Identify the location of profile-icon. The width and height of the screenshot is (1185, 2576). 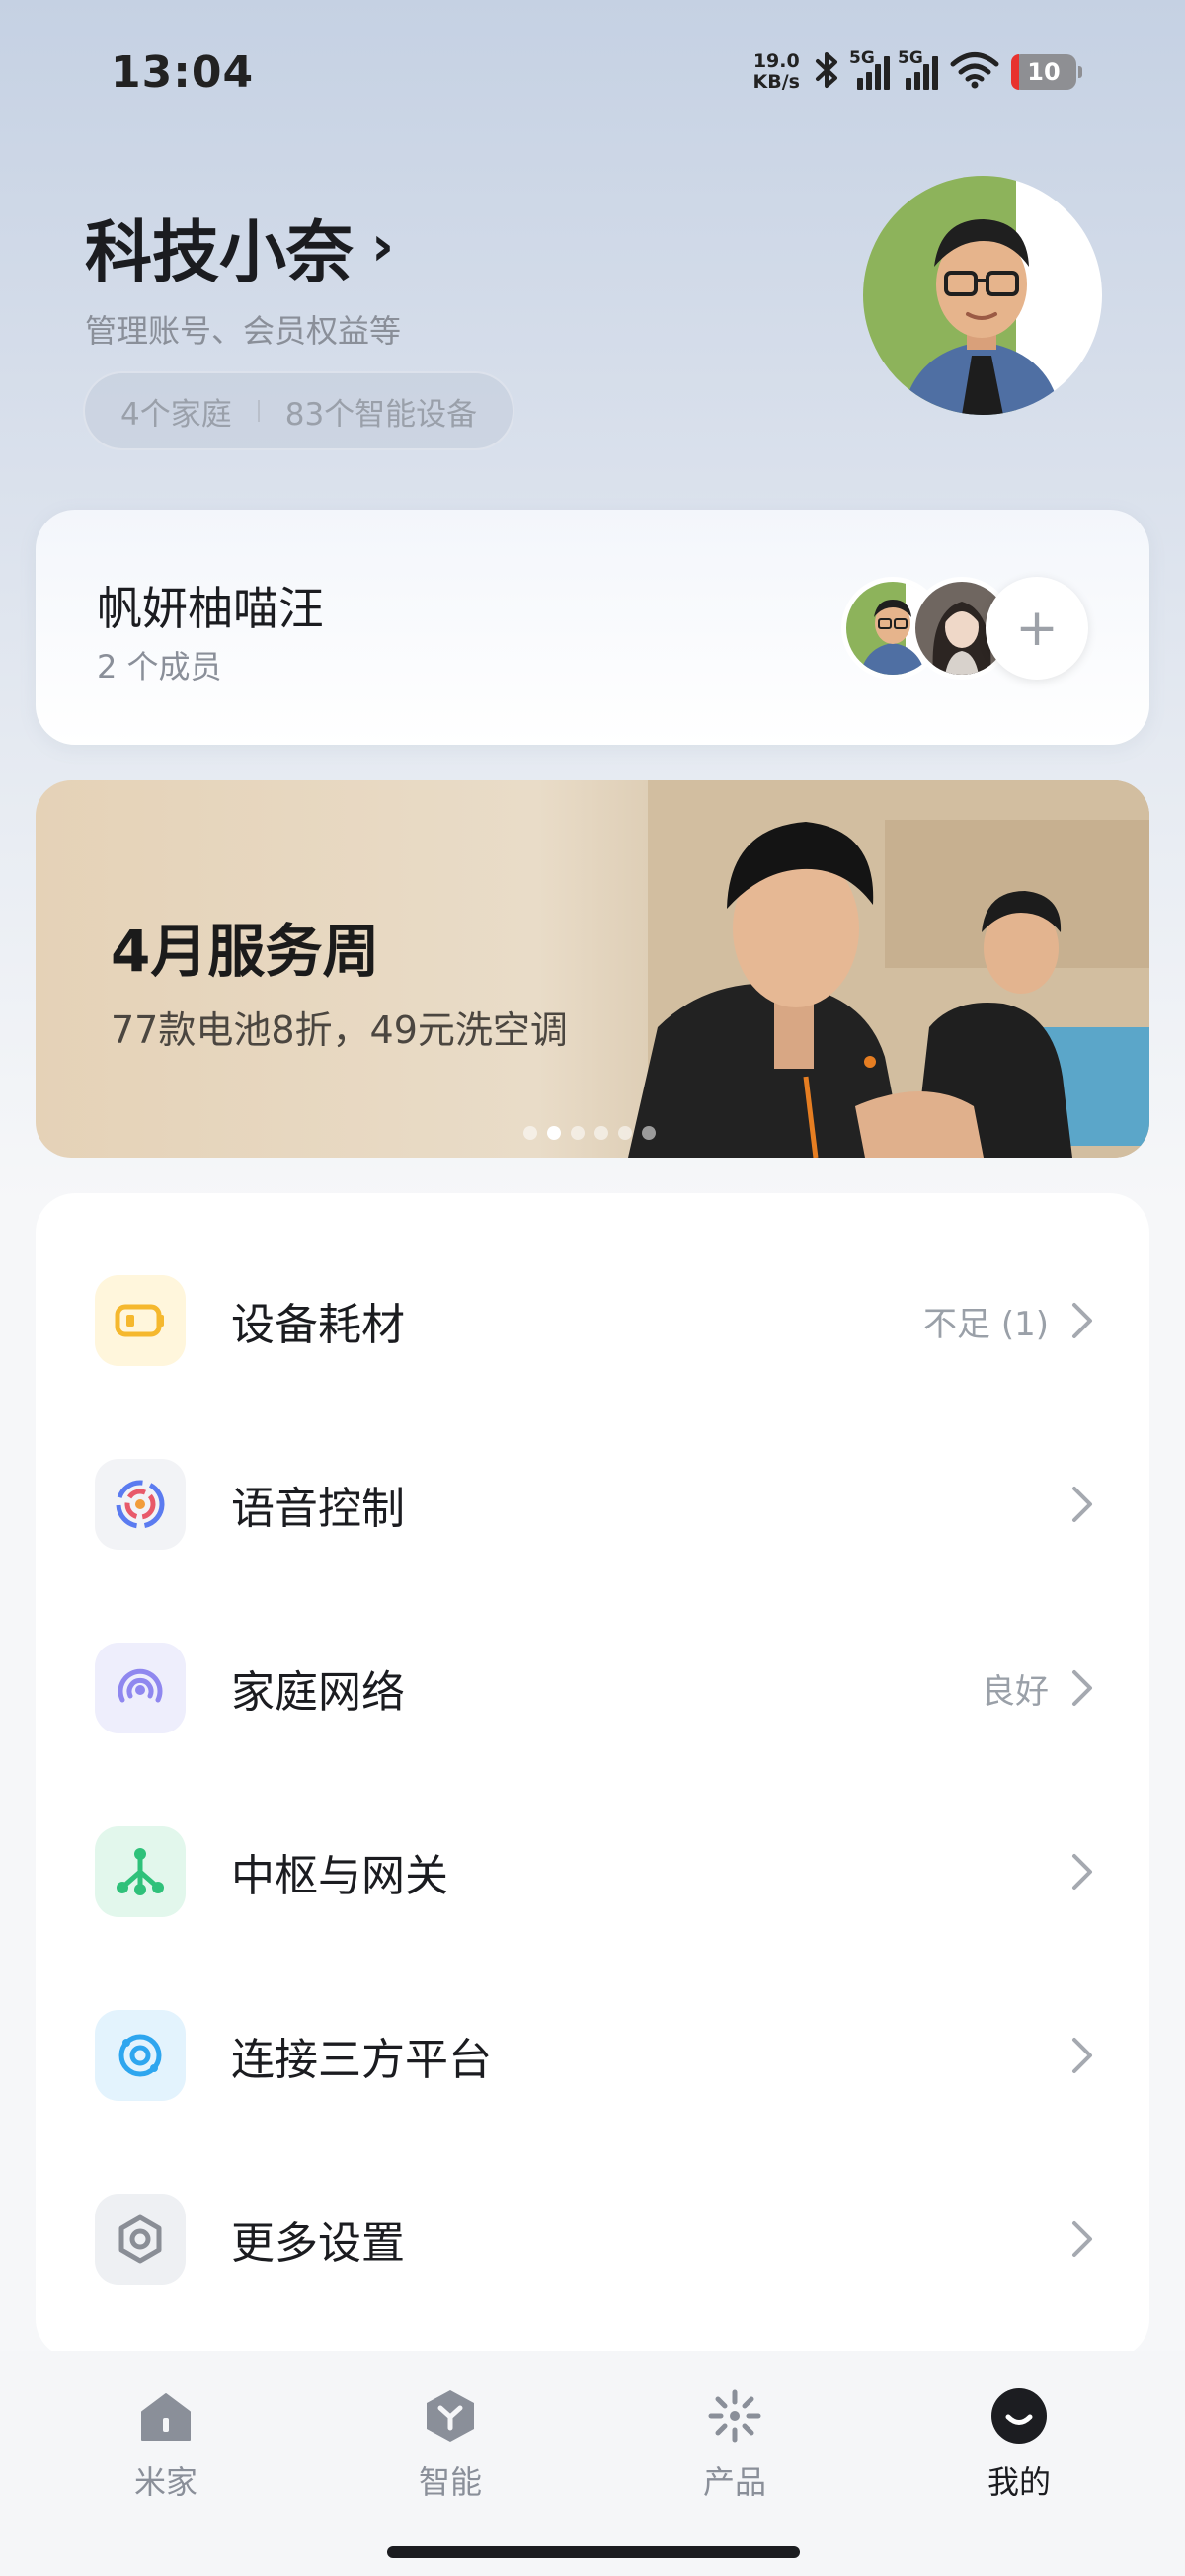
(1019, 2416).